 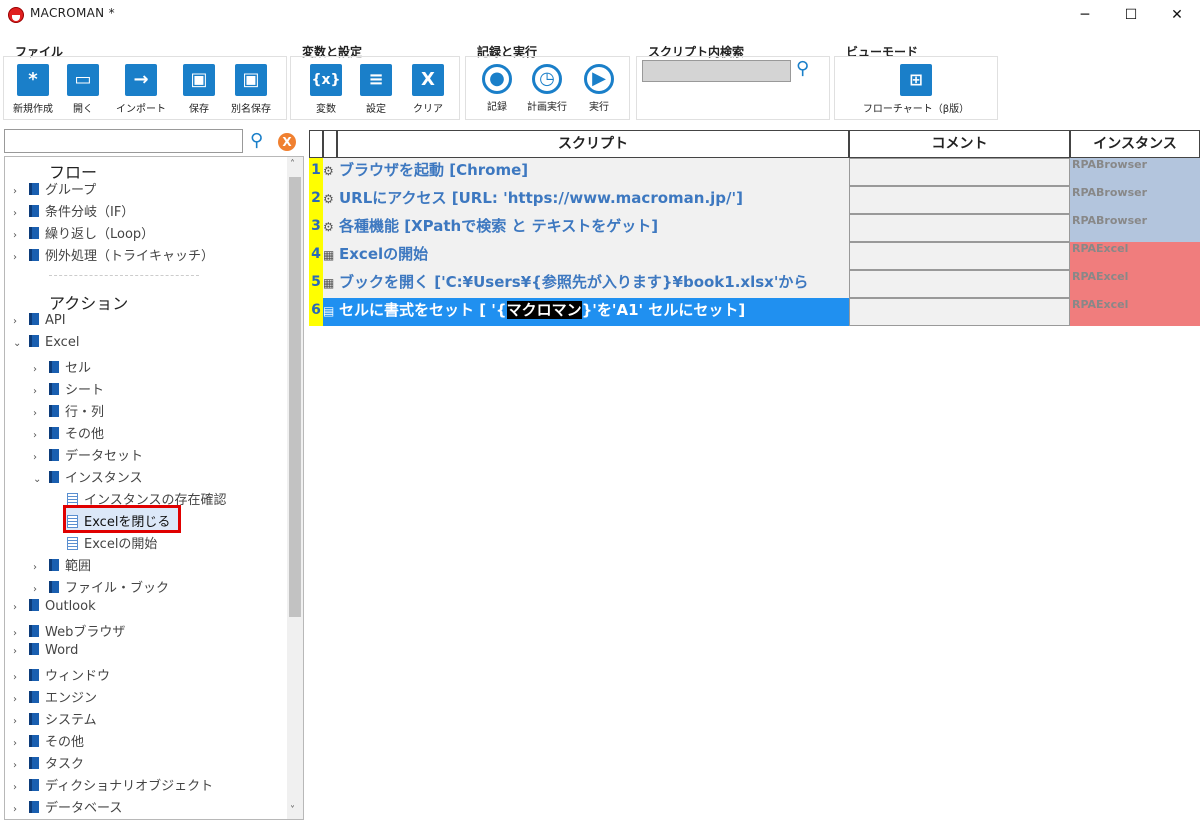 What do you see at coordinates (287, 142) in the screenshot?
I see `clear-search-icon: X` at bounding box center [287, 142].